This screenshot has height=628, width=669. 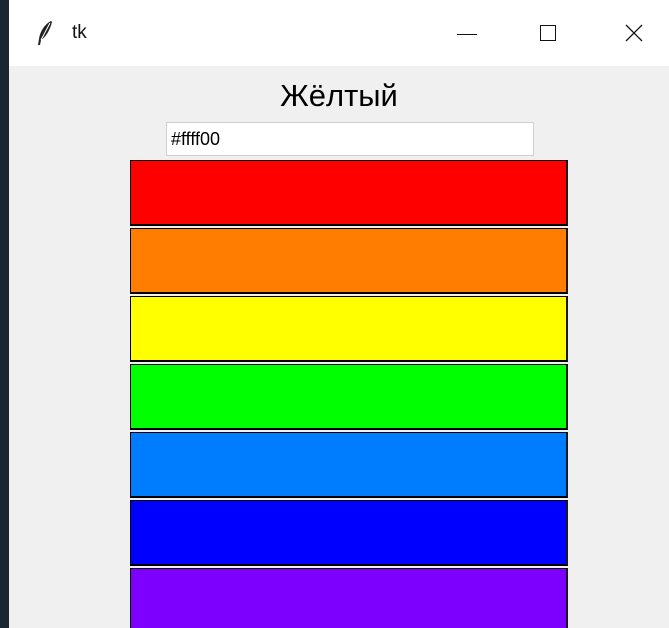 I want to click on close-icon, so click(x=634, y=33).